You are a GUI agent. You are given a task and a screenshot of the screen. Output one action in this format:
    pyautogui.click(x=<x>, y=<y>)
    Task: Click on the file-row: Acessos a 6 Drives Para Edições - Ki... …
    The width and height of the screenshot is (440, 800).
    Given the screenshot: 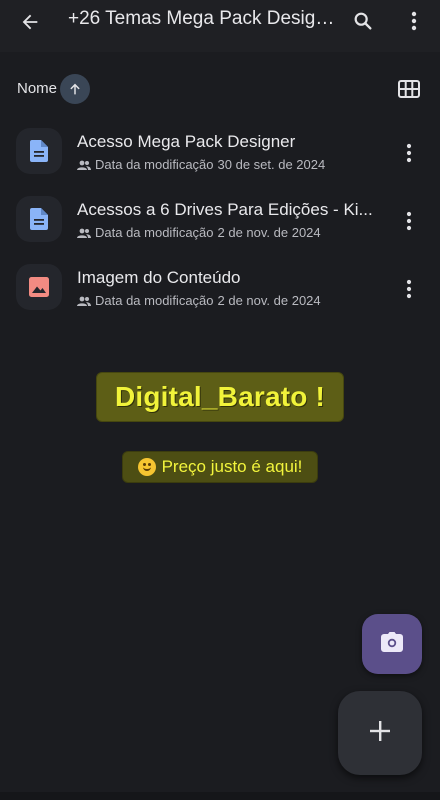 What is the action you would take?
    pyautogui.click(x=220, y=222)
    